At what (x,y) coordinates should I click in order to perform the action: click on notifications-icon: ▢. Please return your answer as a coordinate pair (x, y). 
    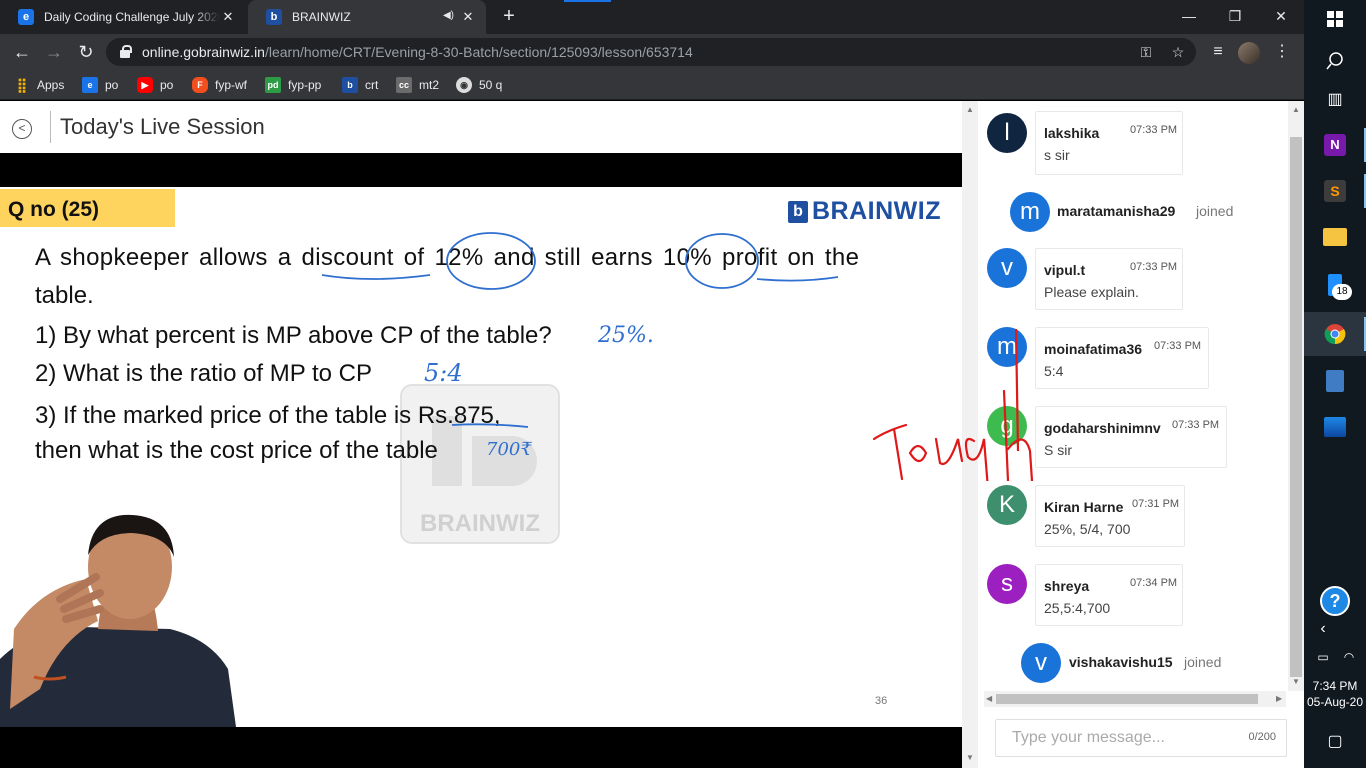
    Looking at the image, I should click on (1335, 741).